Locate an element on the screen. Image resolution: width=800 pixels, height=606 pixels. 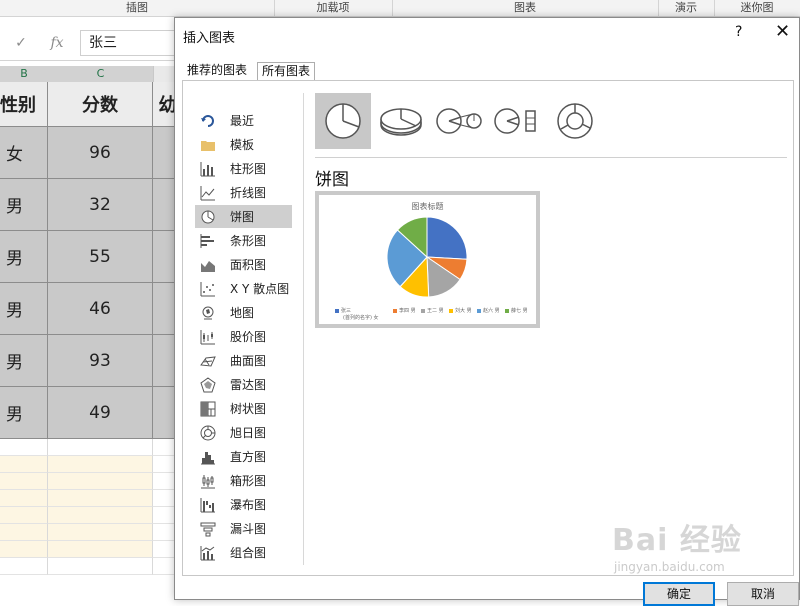
score-cell: 96 is located at coordinates (100, 153).